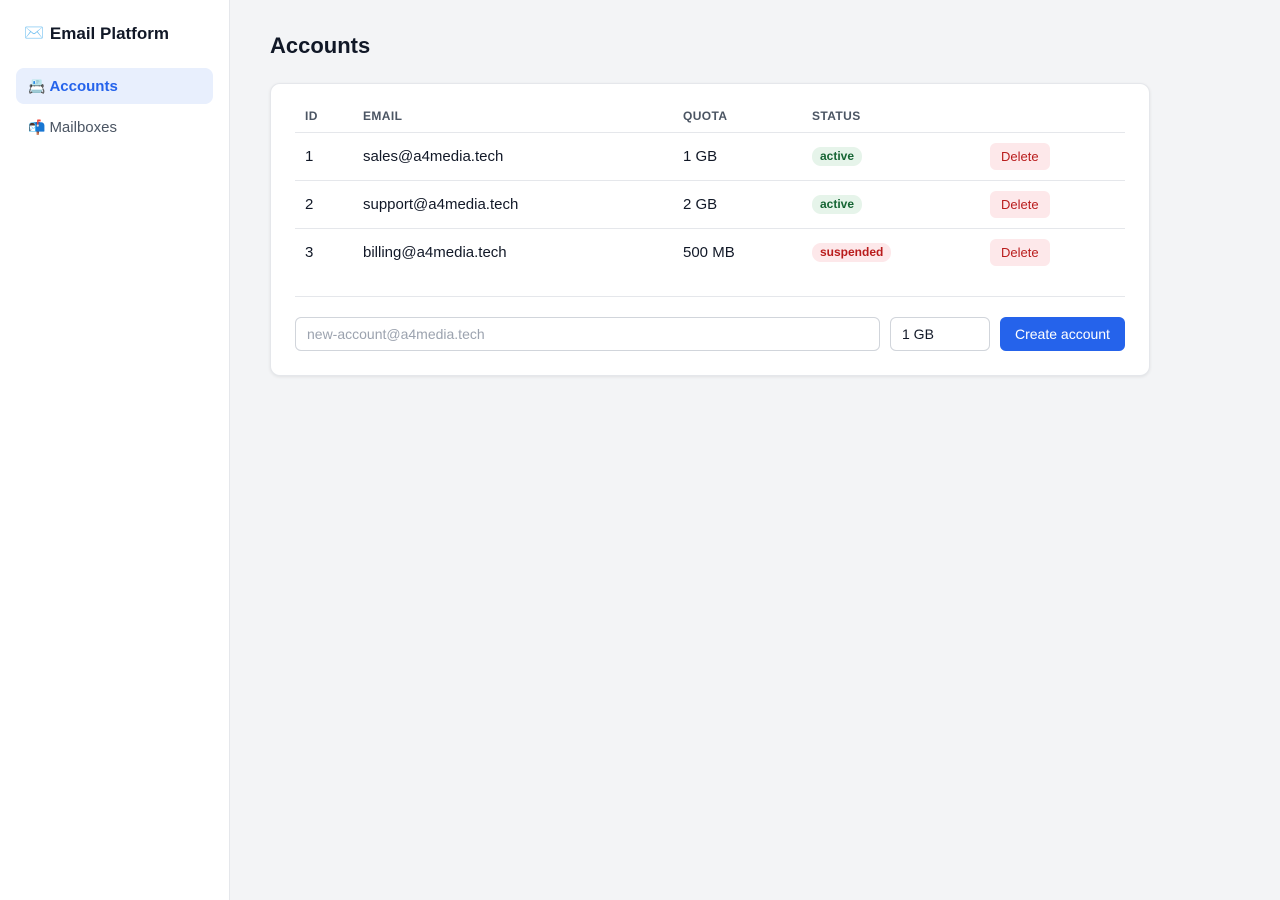  Describe the element at coordinates (37, 127) in the screenshot. I see `mailbox-icon: 📬` at that location.